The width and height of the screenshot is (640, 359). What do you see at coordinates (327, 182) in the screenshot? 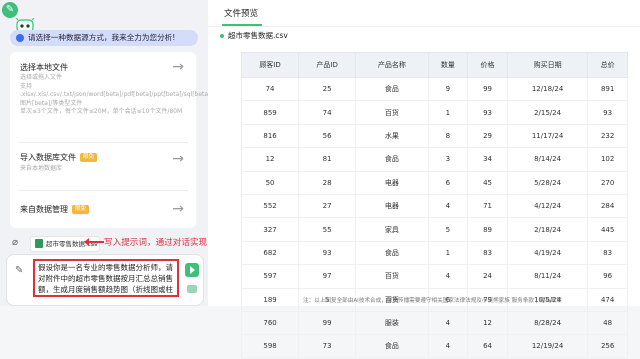
I see `table-cell: 28` at bounding box center [327, 182].